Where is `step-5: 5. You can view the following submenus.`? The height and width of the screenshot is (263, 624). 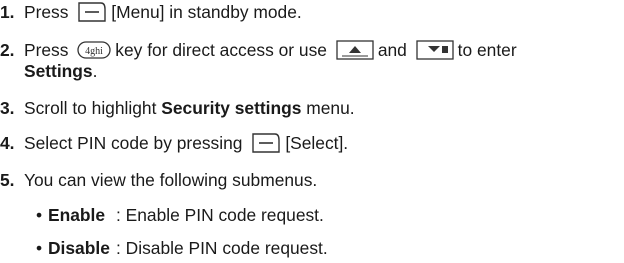 step-5: 5. You can view the following submenus. is located at coordinates (159, 180).